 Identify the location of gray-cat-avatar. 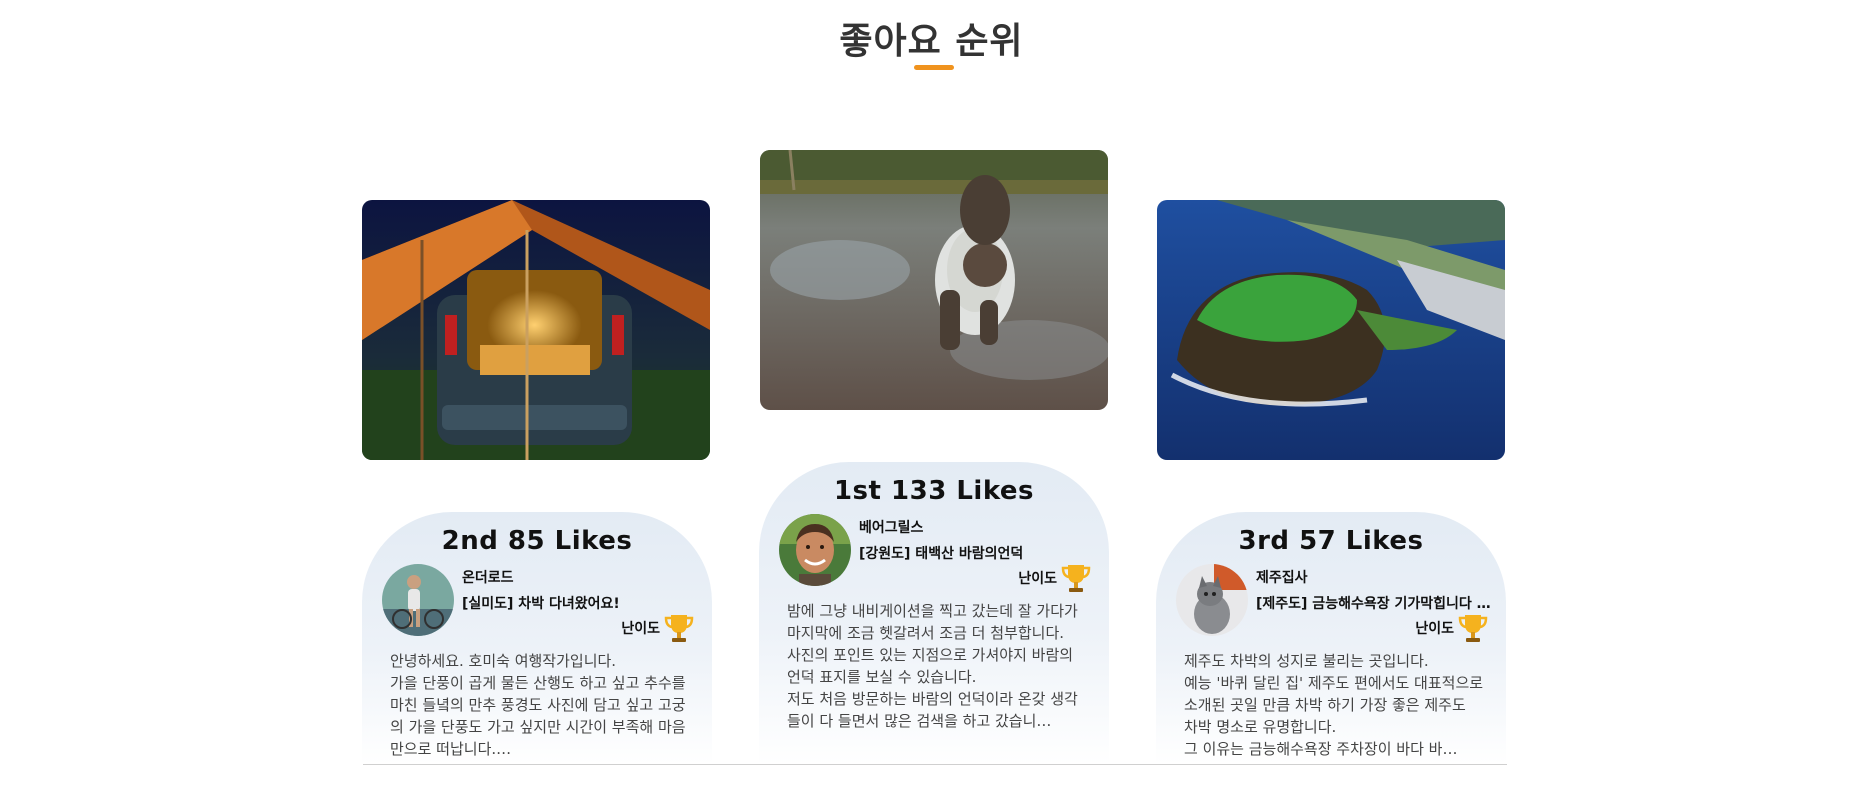
(1212, 600).